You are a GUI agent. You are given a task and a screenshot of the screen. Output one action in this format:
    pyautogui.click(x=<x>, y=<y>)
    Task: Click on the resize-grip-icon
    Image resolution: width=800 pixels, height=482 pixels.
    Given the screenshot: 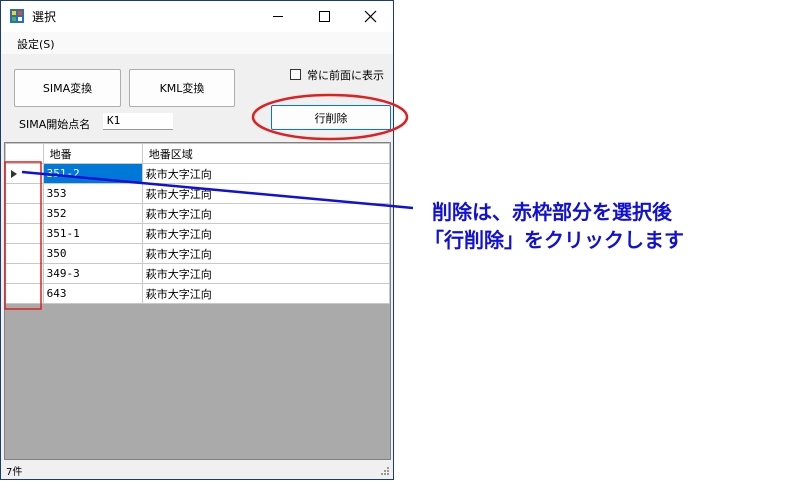 What is the action you would take?
    pyautogui.click(x=385, y=471)
    